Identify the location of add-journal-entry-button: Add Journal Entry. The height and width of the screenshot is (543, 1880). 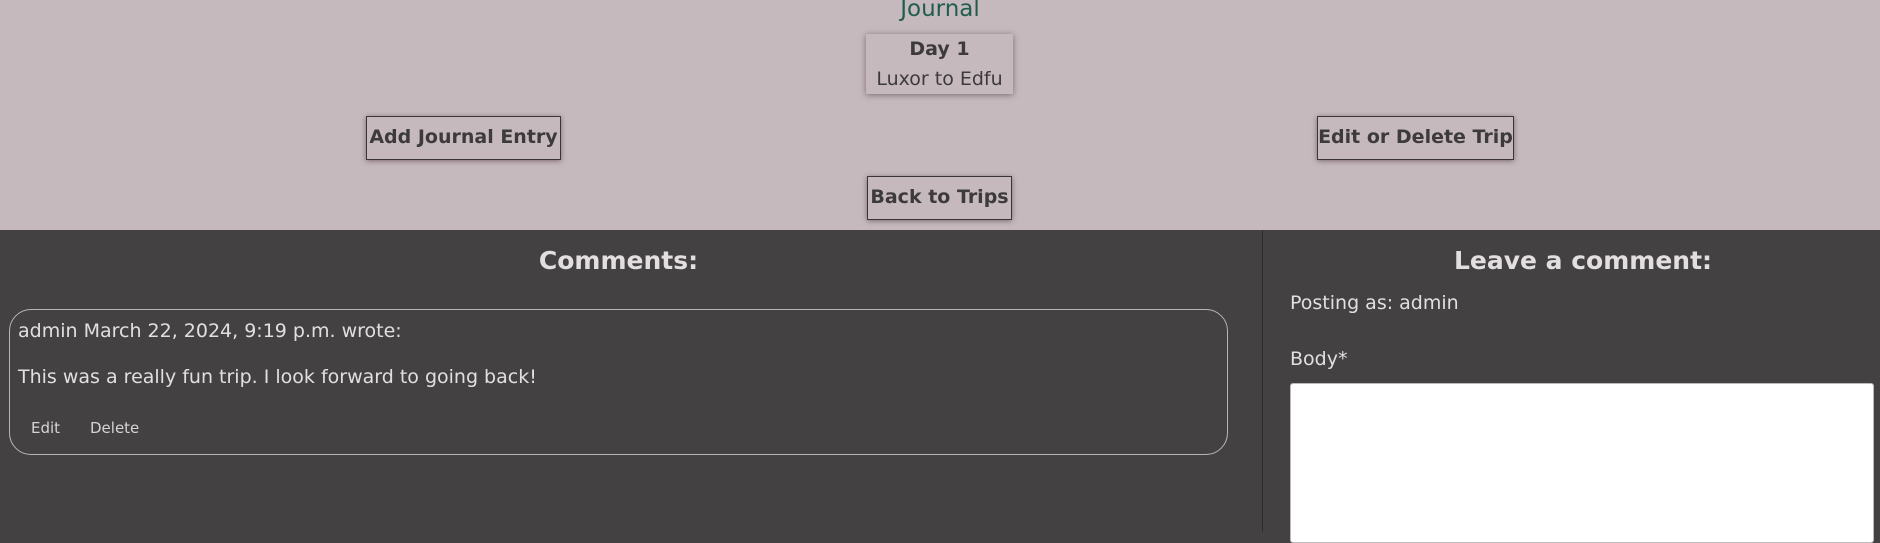
(463, 138).